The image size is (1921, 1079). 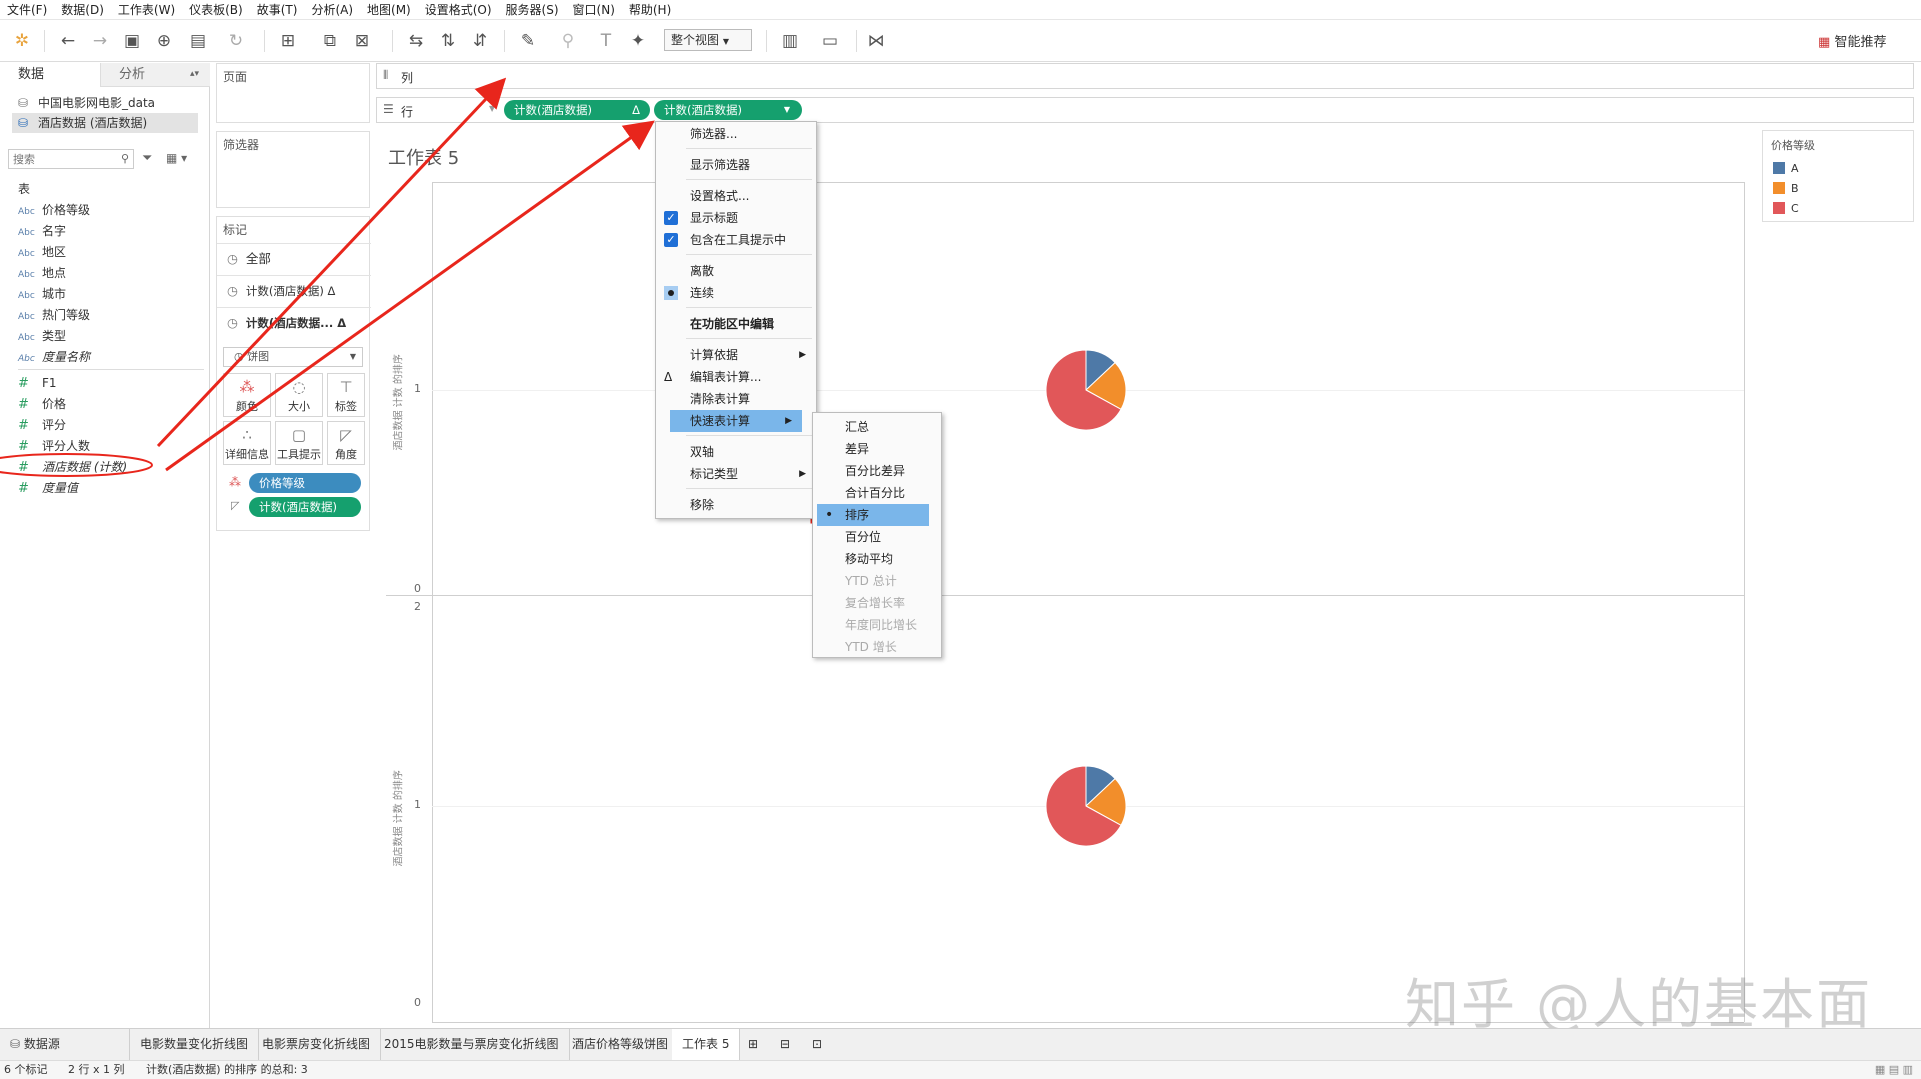 I want to click on menu-item-clear-table-calc: 清除表计算, so click(x=736, y=399).